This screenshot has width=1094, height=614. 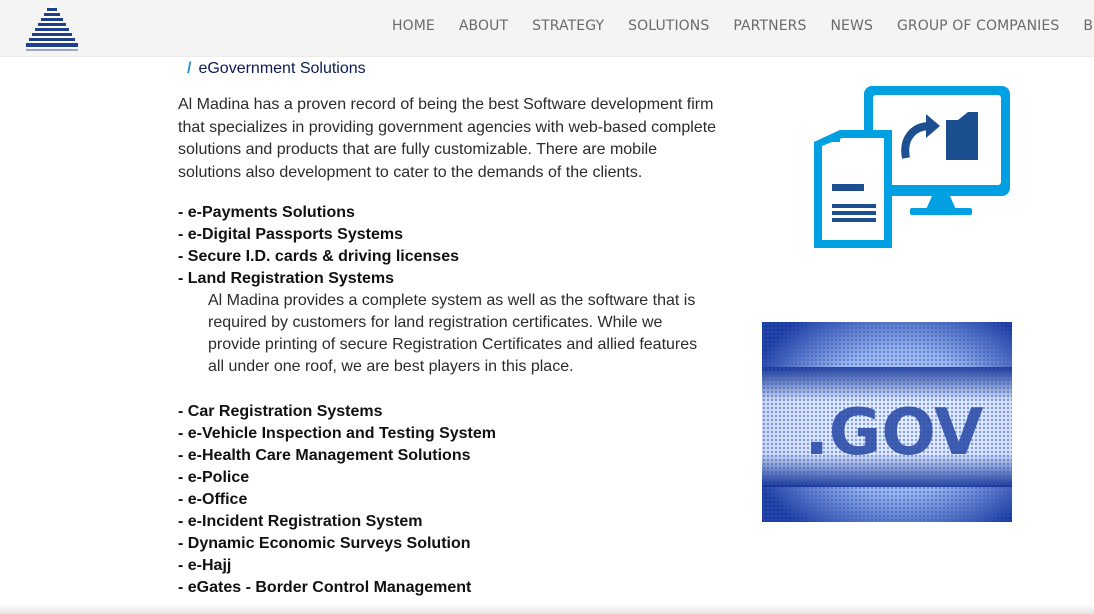 What do you see at coordinates (568, 26) in the screenshot?
I see `nav-strategy: STRATEGY` at bounding box center [568, 26].